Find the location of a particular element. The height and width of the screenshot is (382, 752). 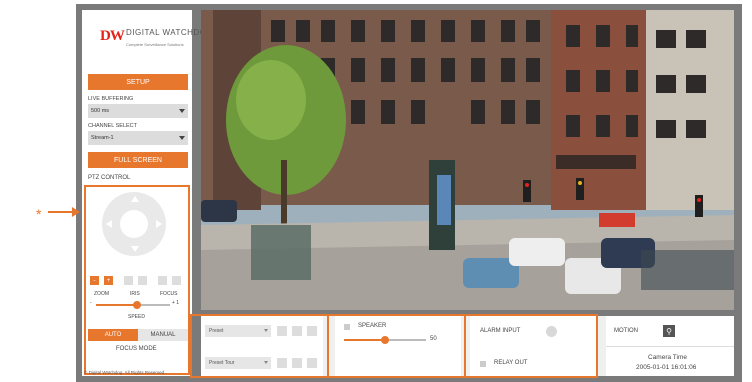

full-screen-button: FULL SCREEN is located at coordinates (138, 160).